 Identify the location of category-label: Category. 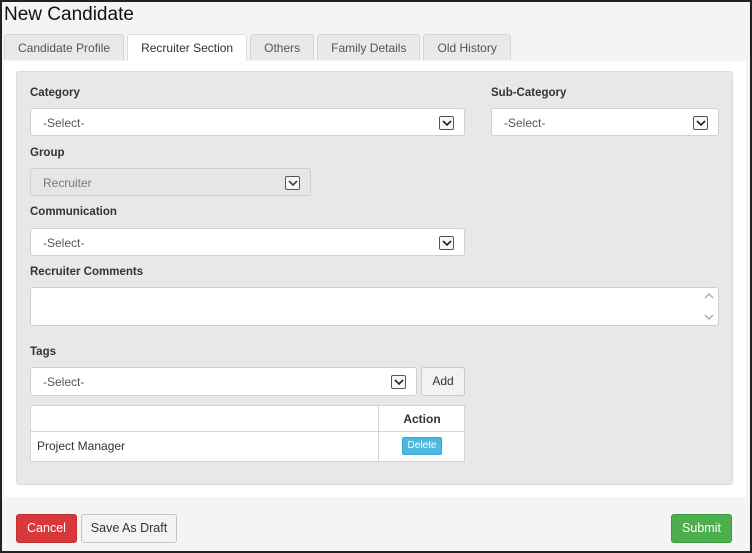
(55, 93).